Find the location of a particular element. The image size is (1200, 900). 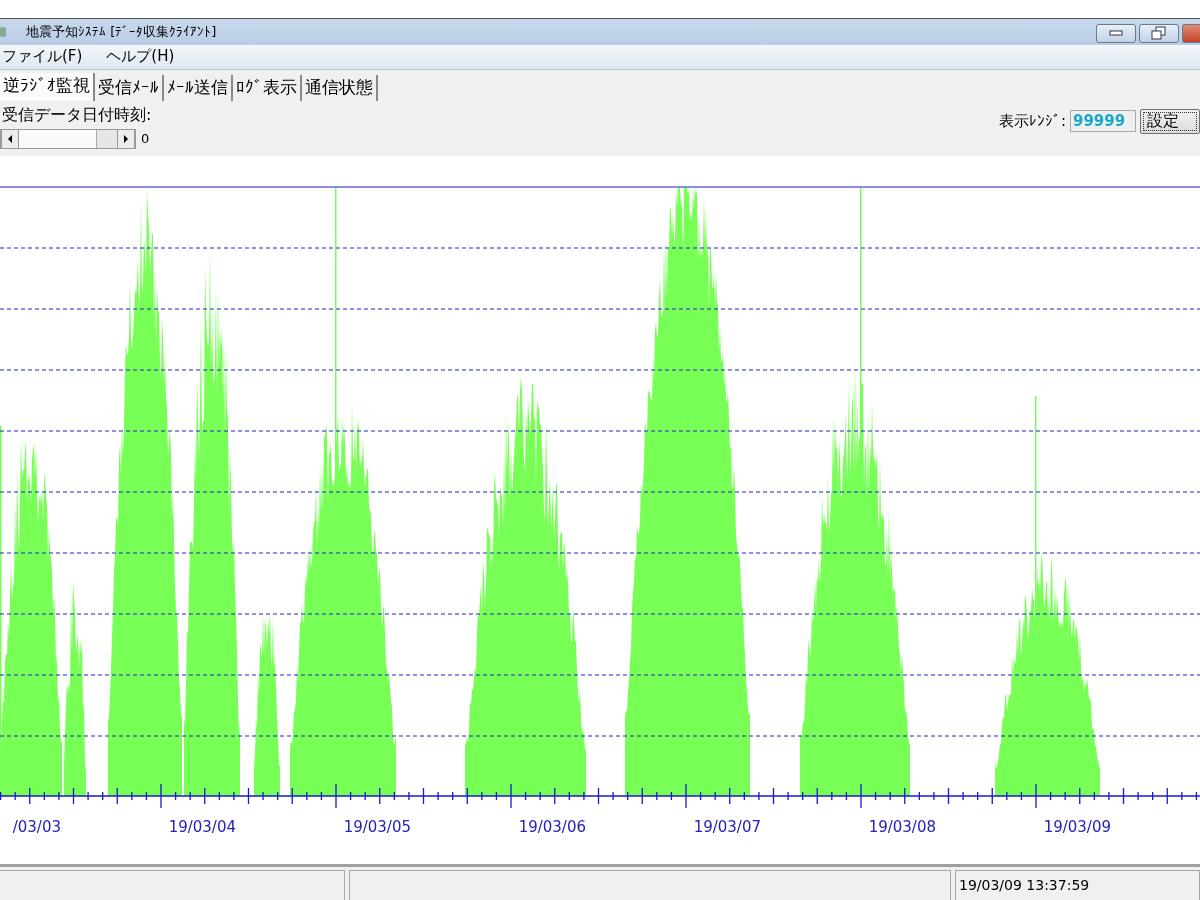

axis-label: 19/03/08 is located at coordinates (902, 827).